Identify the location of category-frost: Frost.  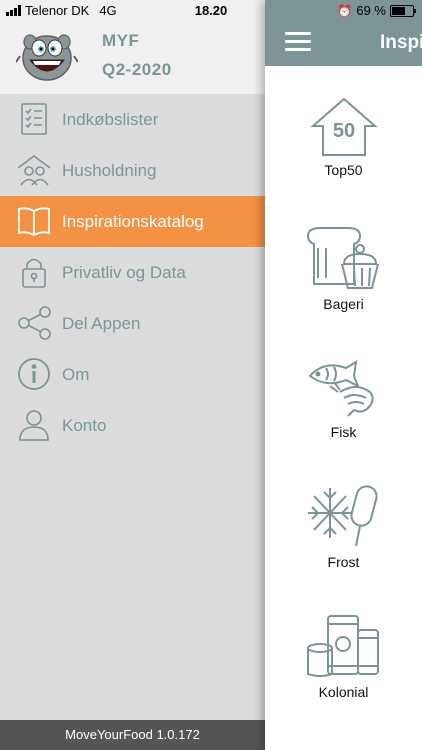
(343, 526).